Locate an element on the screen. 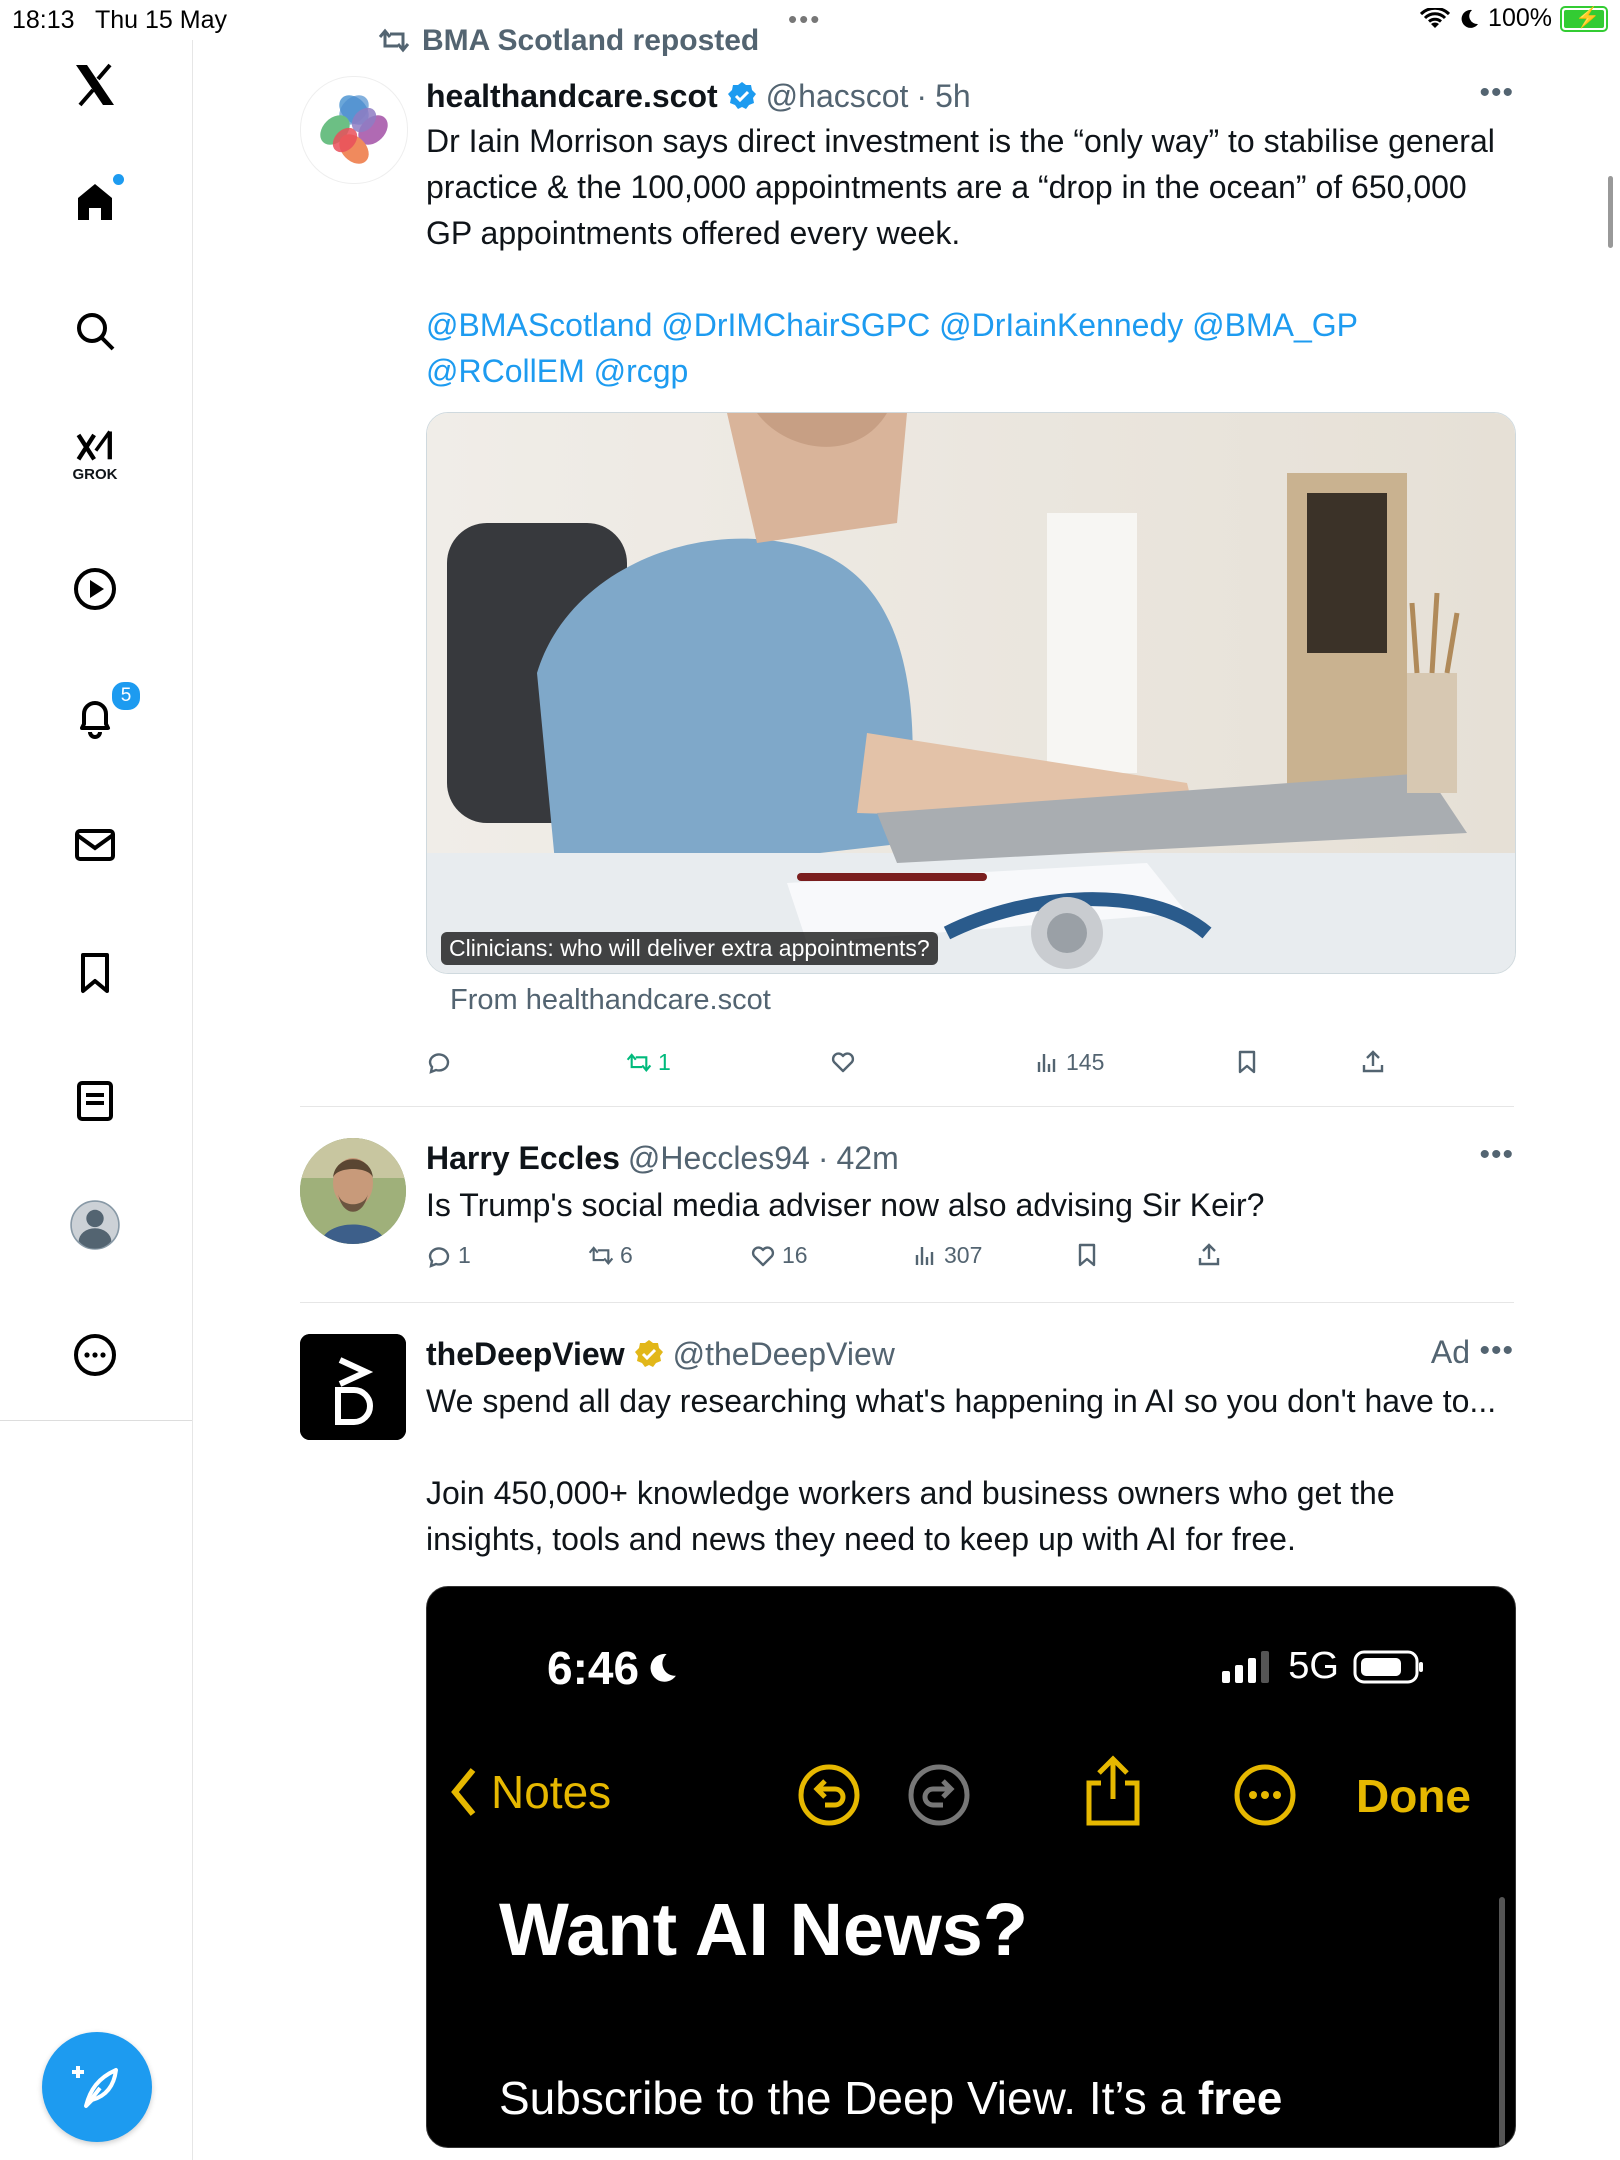 The image size is (1620, 2160). thedeepview-logo-icon is located at coordinates (353, 1387).